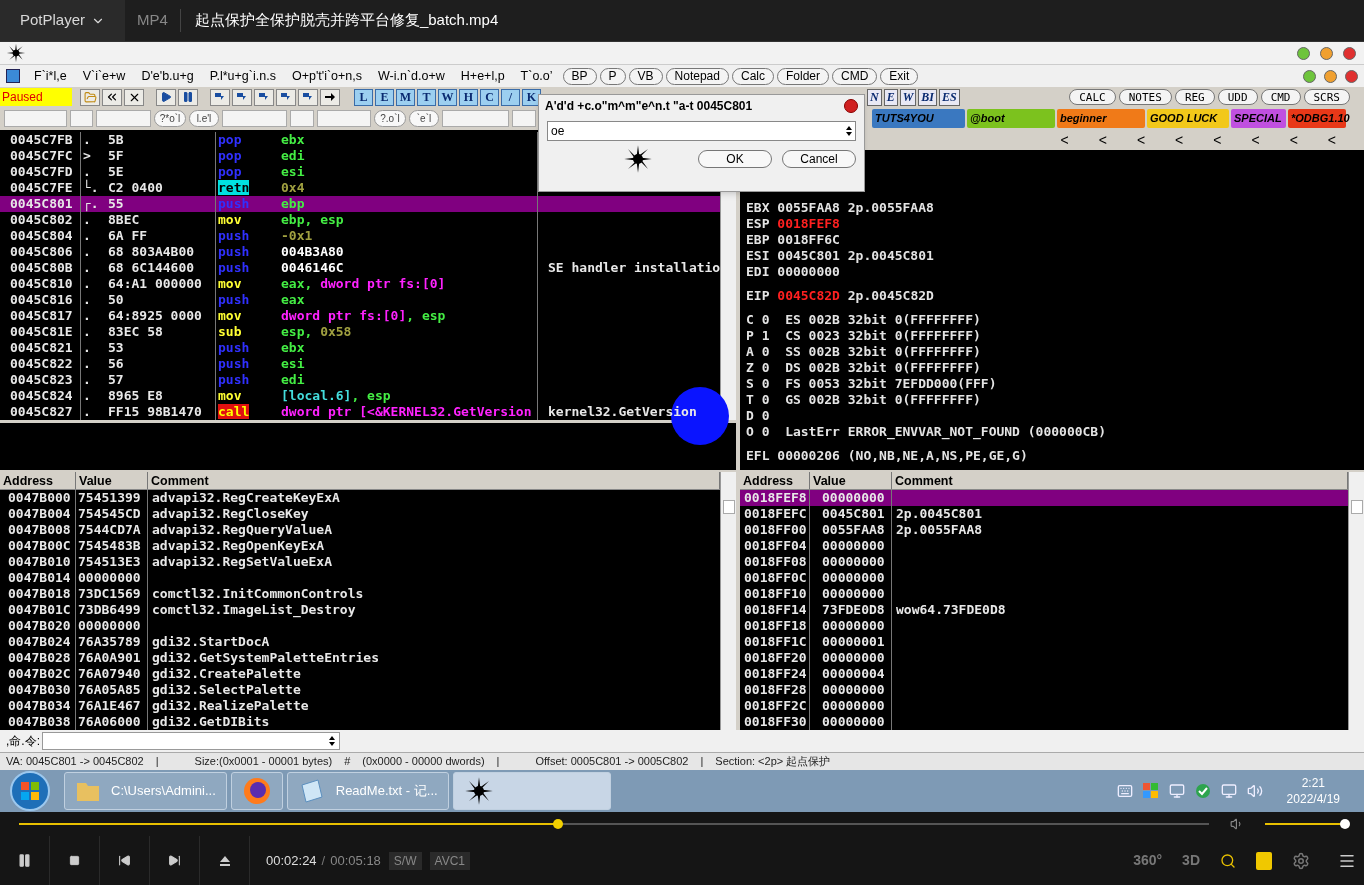  I want to click on stack-row: 0018FEF8 00000000, so click(1044, 498).